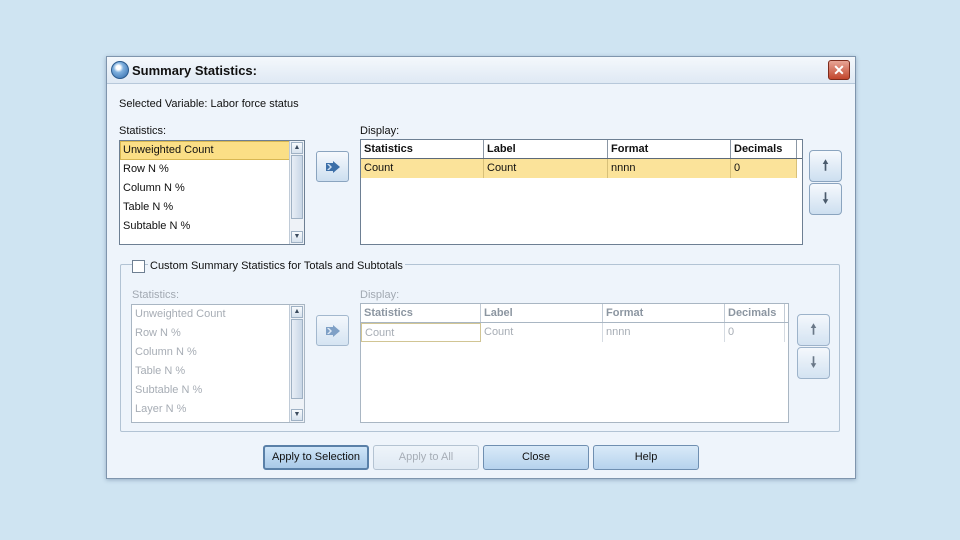 The image size is (960, 540). I want to click on custom-statistics-scrollbar: ▲ ▼, so click(296, 363).